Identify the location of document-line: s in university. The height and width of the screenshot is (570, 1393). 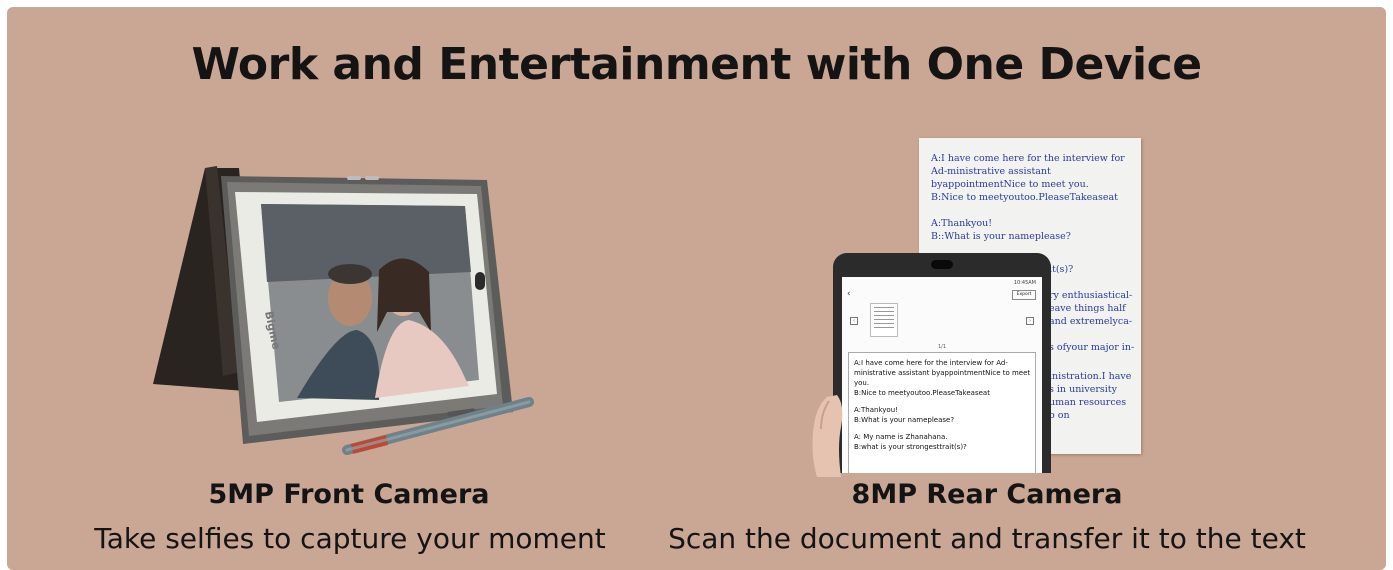
(1083, 389).